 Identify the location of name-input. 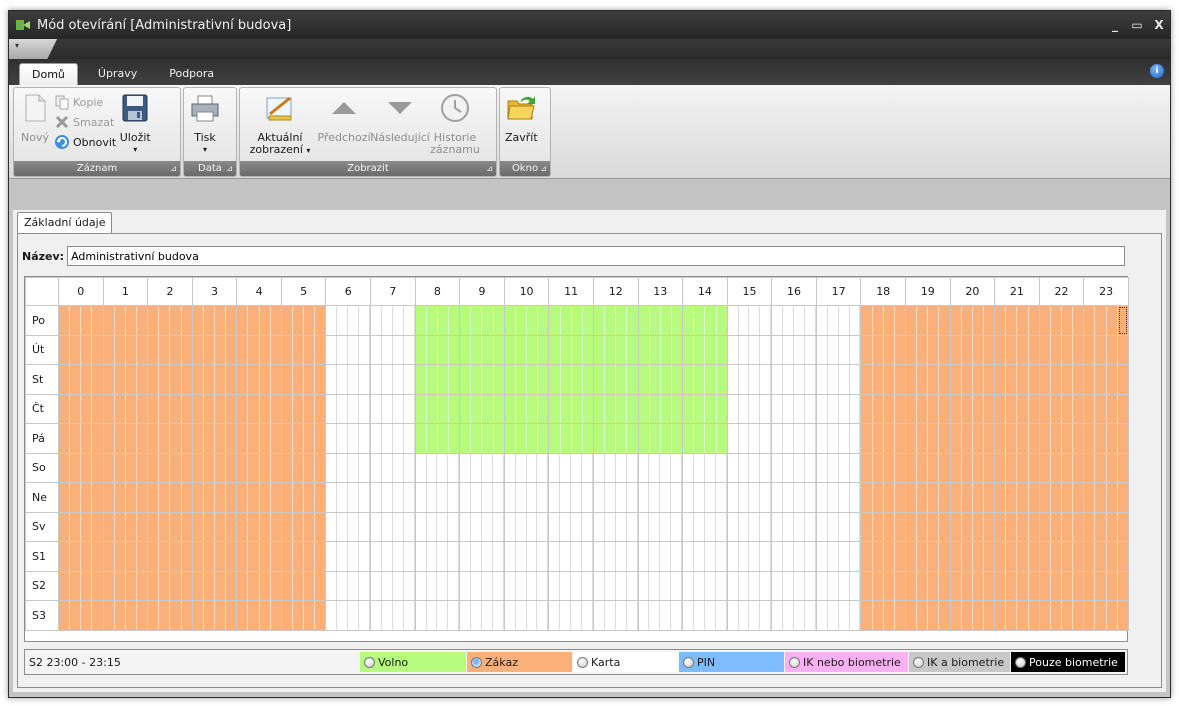
(596, 256).